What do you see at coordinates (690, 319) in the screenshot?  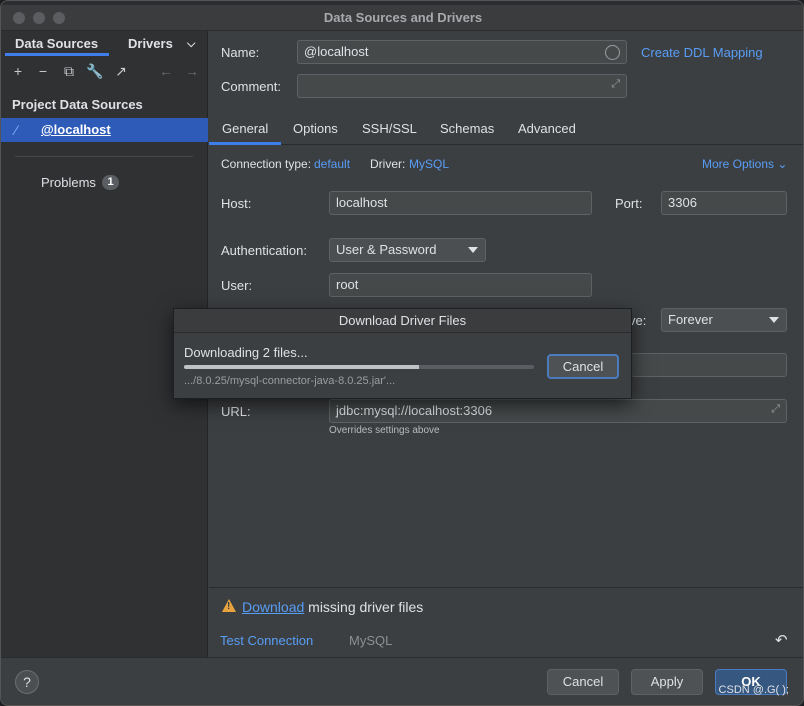 I see `save-value: Forever` at bounding box center [690, 319].